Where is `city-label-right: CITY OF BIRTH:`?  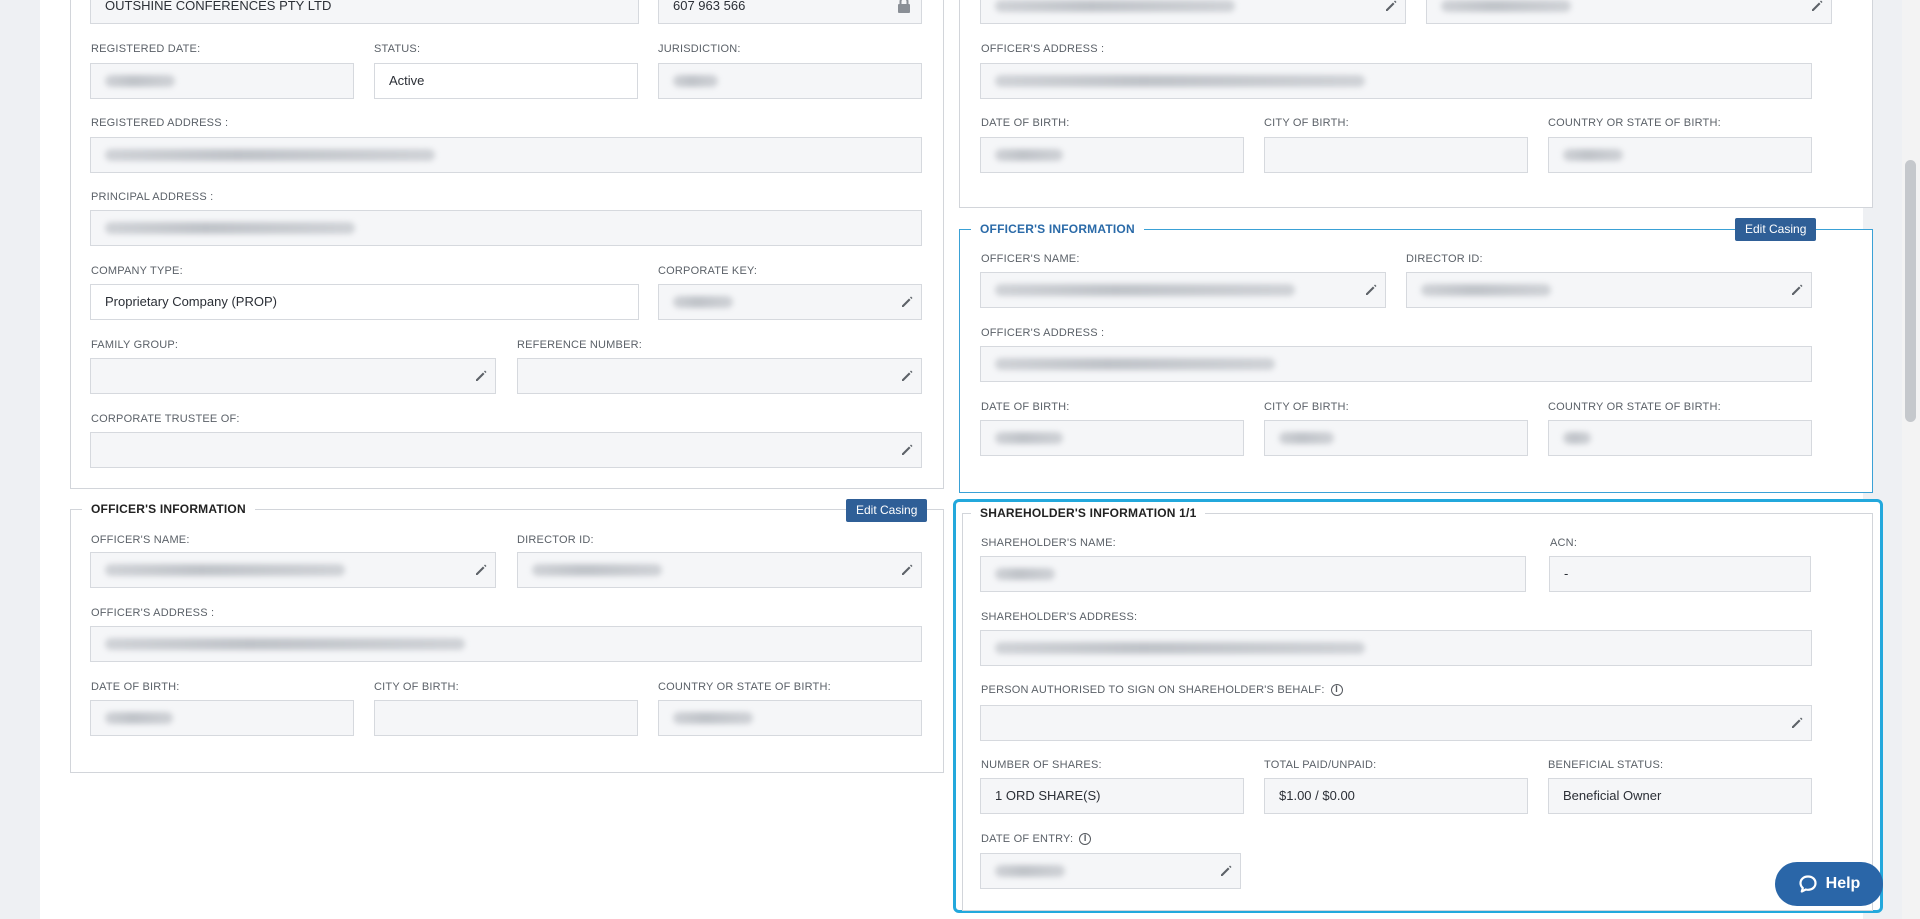
city-label-right: CITY OF BIRTH: is located at coordinates (1306, 407).